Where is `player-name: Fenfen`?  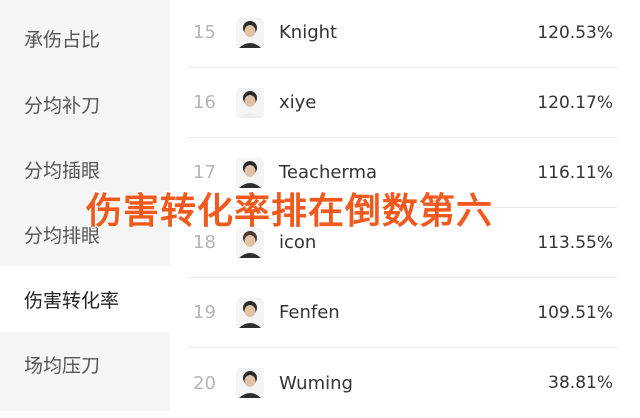 player-name: Fenfen is located at coordinates (309, 312).